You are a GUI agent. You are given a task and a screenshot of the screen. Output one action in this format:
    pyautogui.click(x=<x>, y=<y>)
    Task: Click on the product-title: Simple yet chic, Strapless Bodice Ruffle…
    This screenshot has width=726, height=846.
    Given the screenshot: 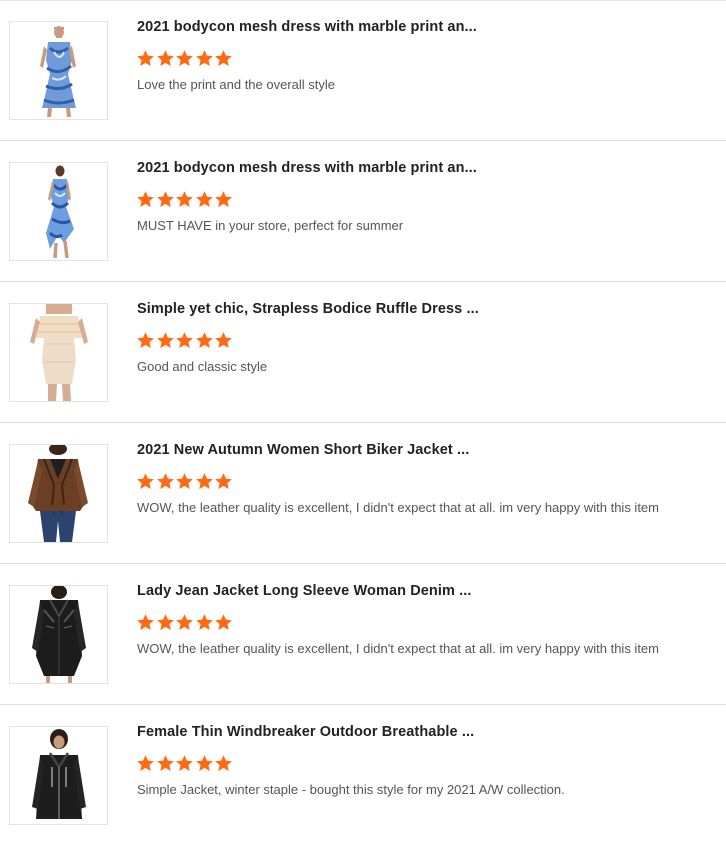 What is the action you would take?
    pyautogui.click(x=308, y=309)
    